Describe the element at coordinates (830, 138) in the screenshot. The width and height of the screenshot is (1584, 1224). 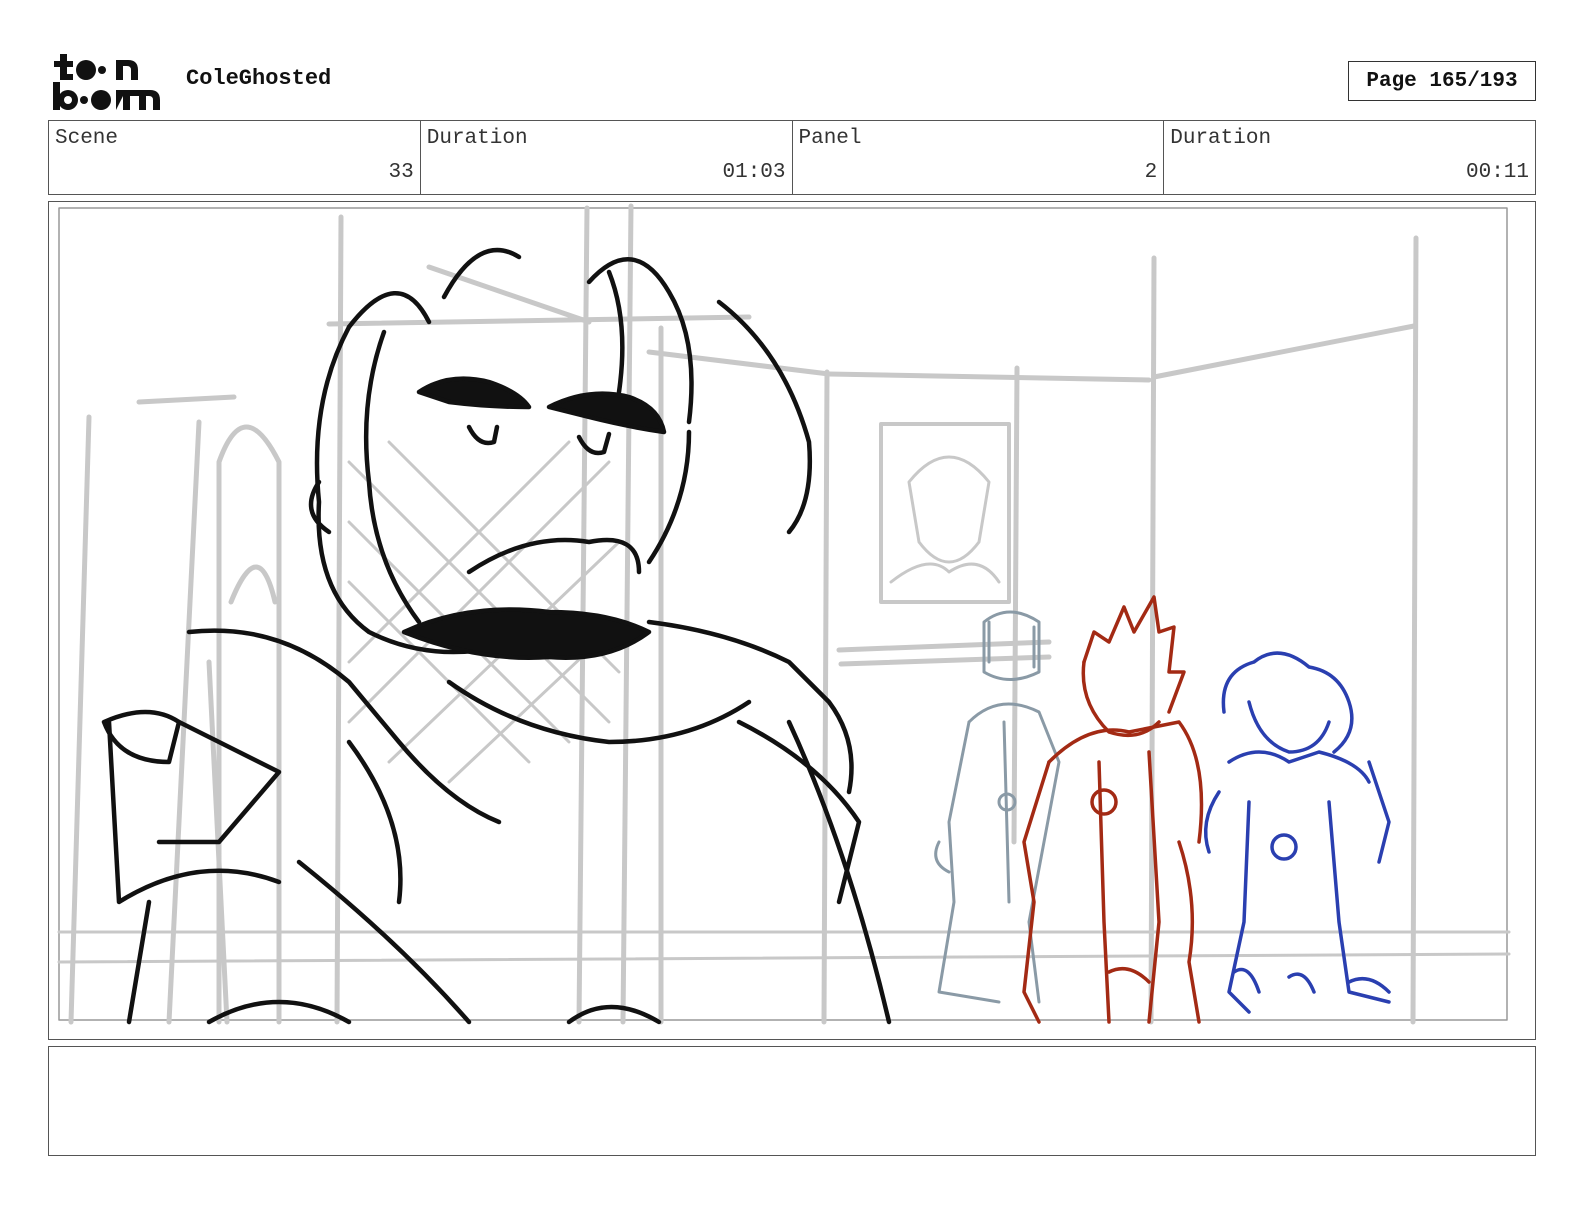
I see `panel-label: Panel` at that location.